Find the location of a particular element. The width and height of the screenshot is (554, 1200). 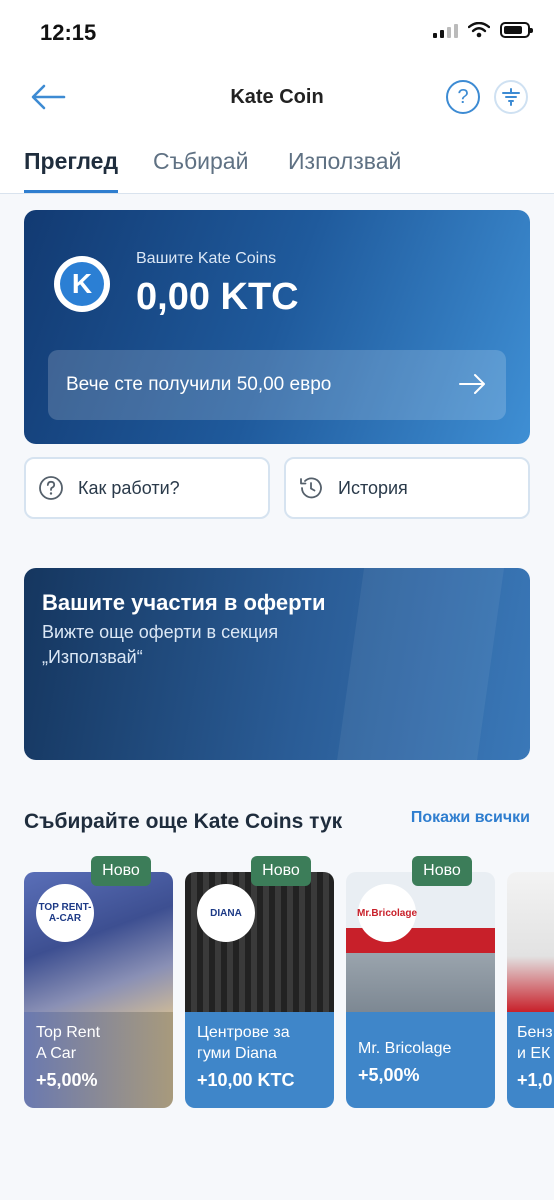

status-icons is located at coordinates (483, 30).